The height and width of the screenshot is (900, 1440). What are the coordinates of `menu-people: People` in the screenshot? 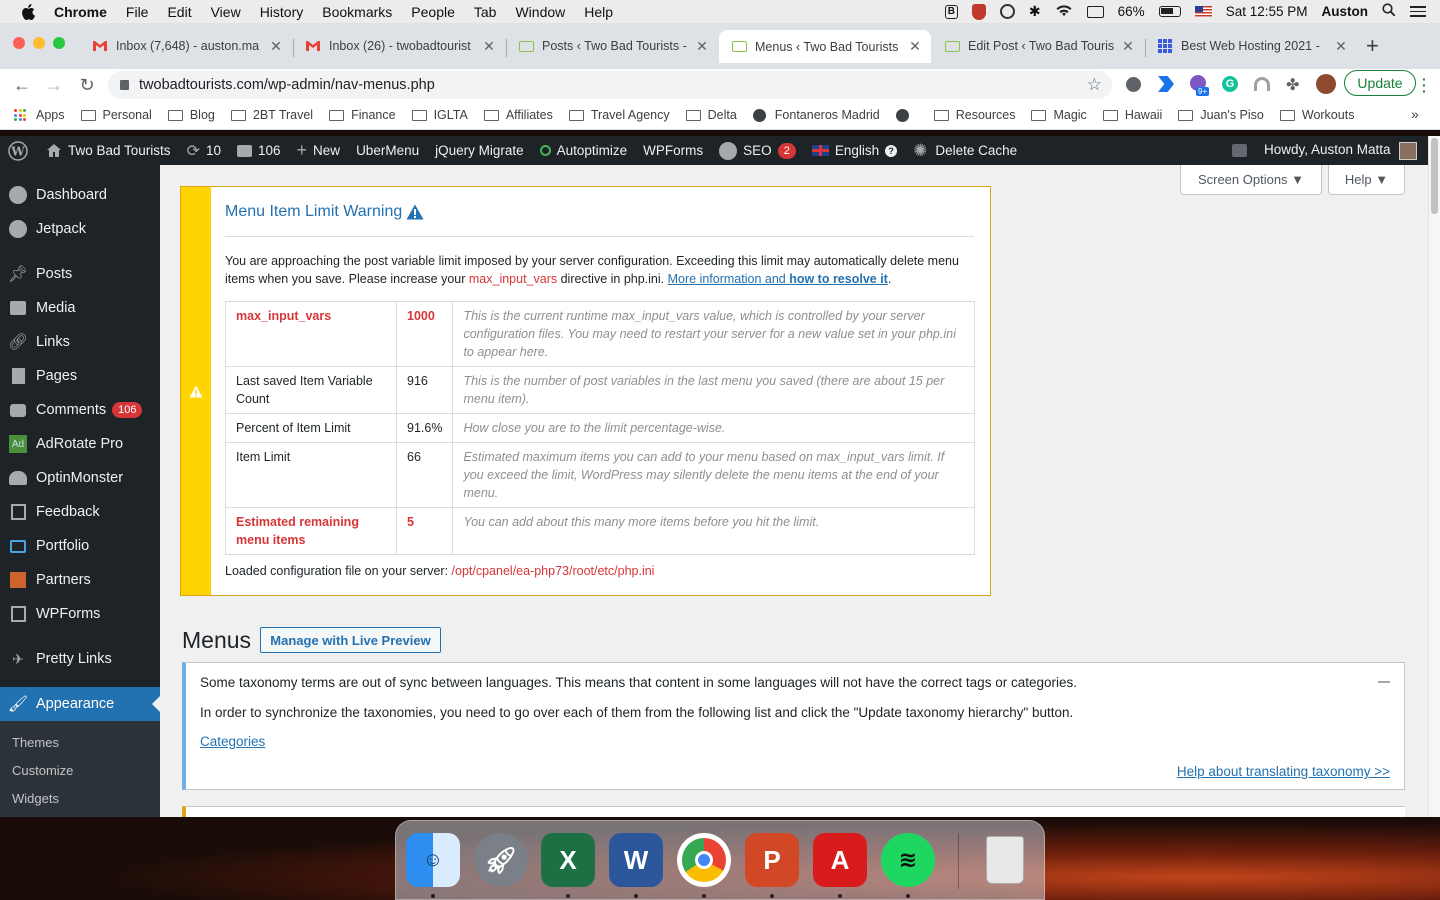 It's located at (433, 12).